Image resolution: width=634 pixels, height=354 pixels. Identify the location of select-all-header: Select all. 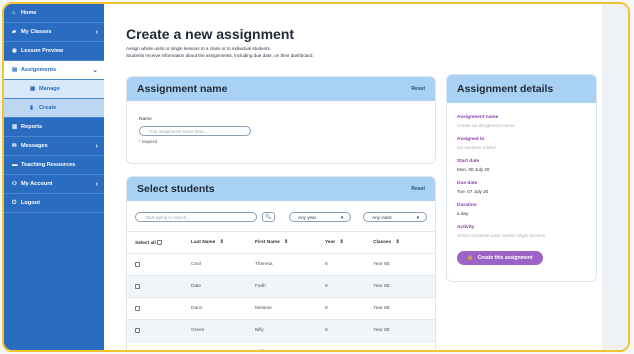
(155, 242).